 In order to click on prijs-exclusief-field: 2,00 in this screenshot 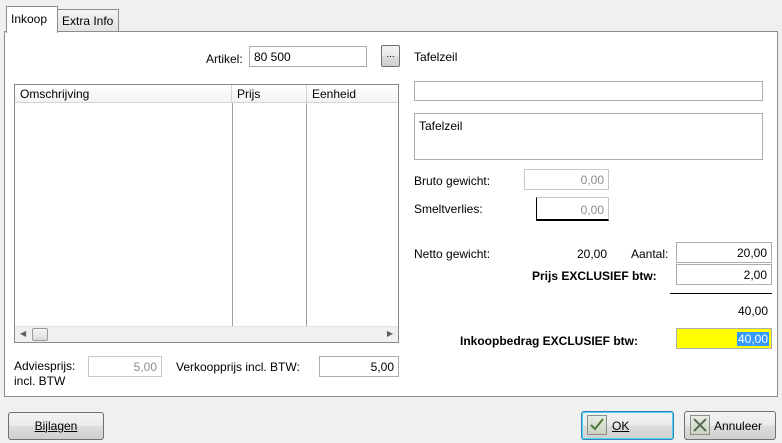, I will do `click(724, 274)`.